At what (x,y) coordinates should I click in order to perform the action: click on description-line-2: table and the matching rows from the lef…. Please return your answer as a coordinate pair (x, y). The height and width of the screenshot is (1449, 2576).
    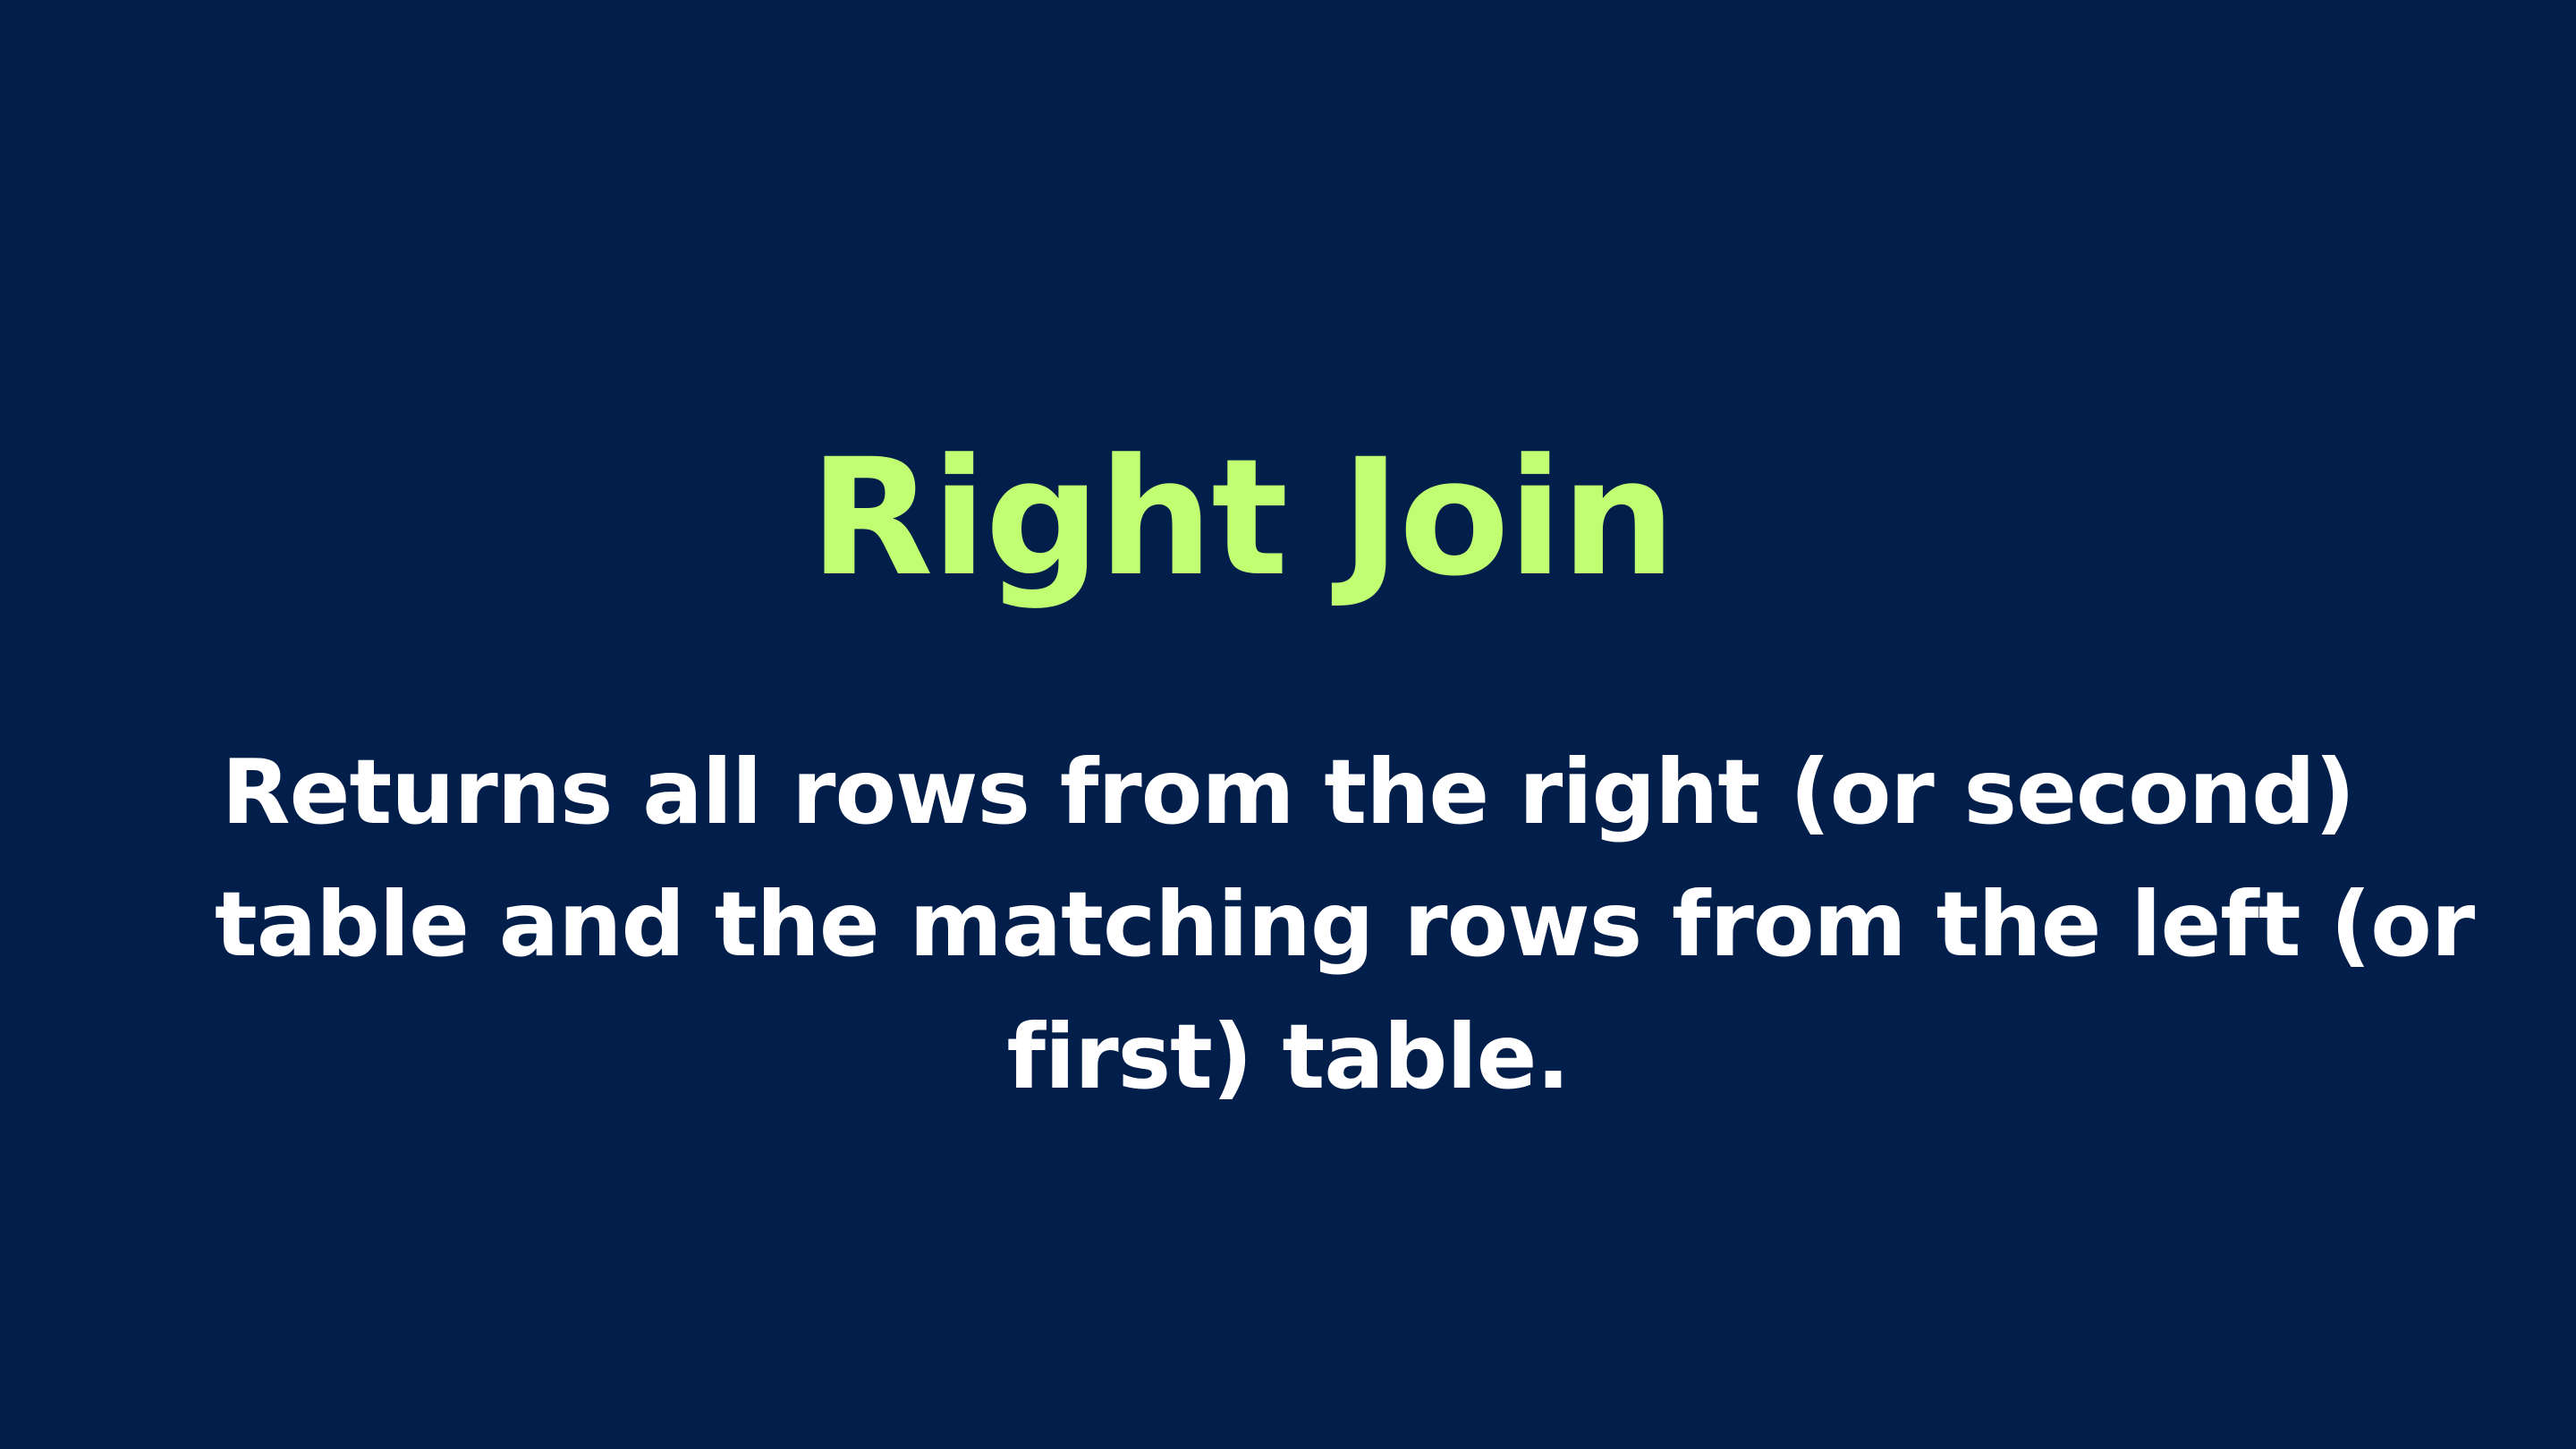
    Looking at the image, I should click on (1345, 924).